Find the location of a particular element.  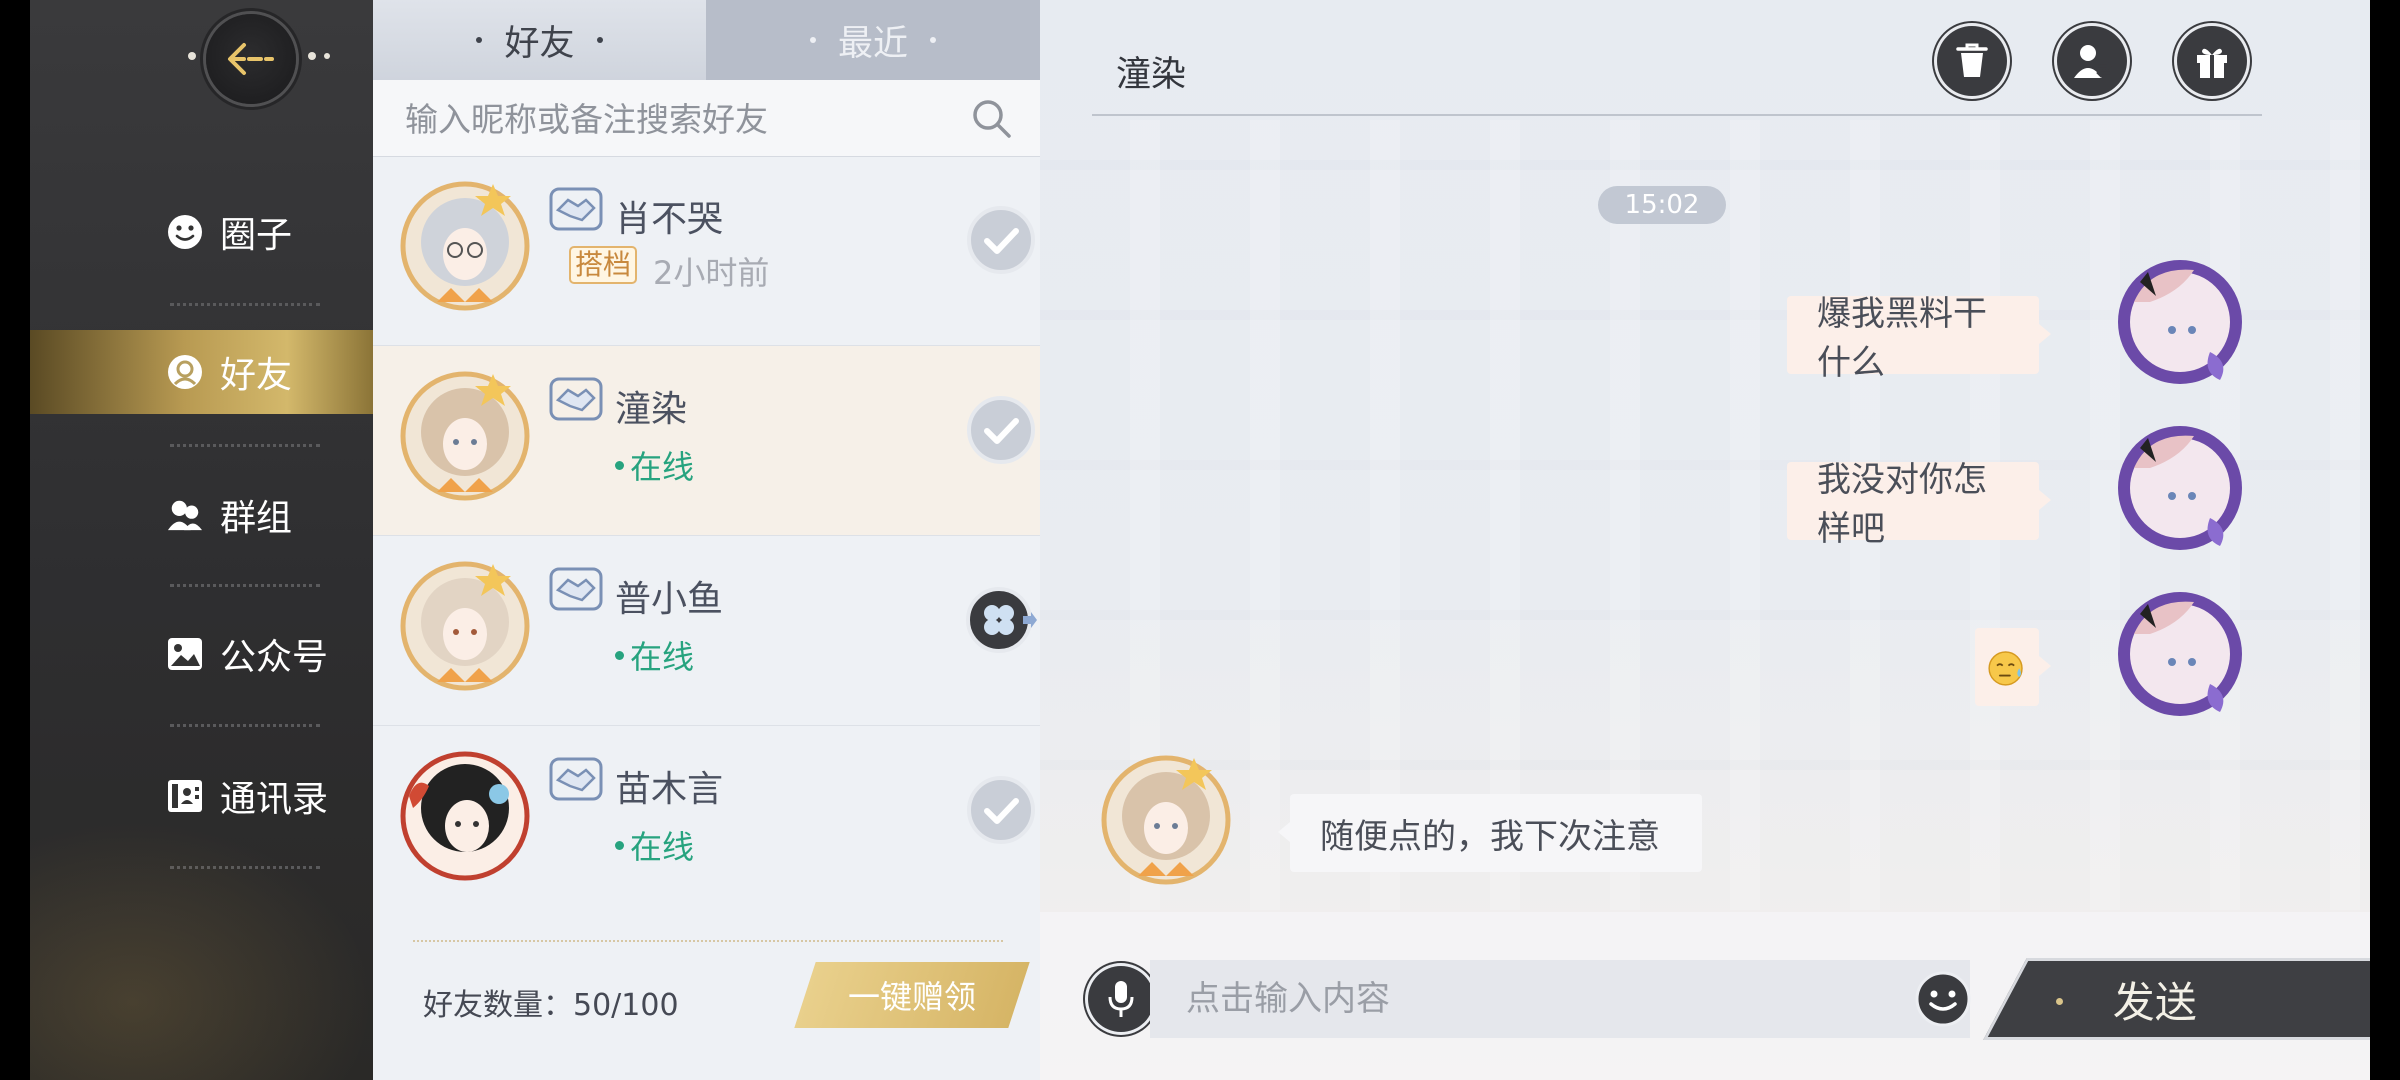

message-text: 随便点的，我下次注意 is located at coordinates (1490, 836).